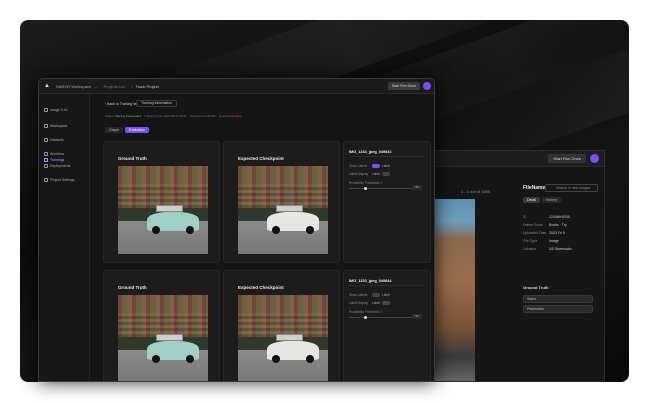  I want to click on row-key: File Type, so click(530, 241).